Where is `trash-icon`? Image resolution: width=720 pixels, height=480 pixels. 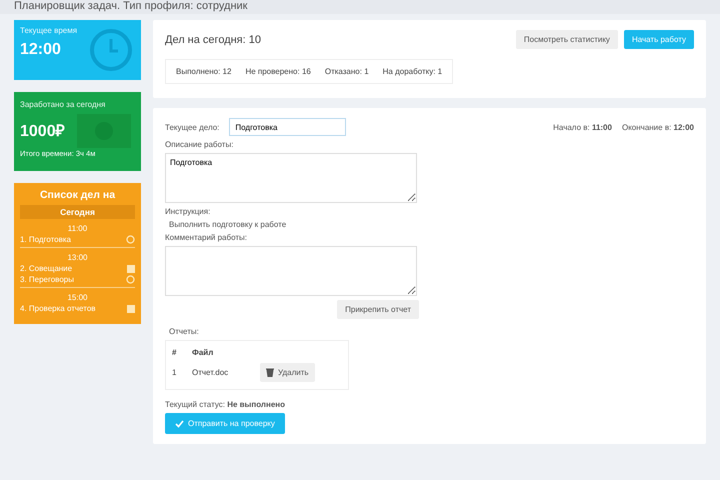 trash-icon is located at coordinates (270, 372).